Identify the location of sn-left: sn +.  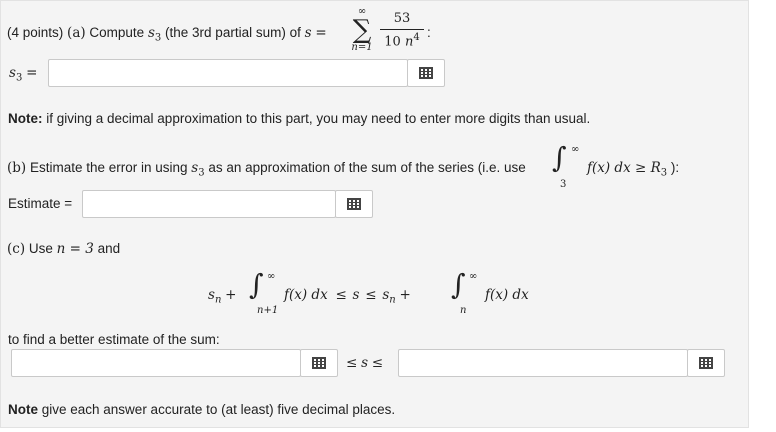
(222, 296).